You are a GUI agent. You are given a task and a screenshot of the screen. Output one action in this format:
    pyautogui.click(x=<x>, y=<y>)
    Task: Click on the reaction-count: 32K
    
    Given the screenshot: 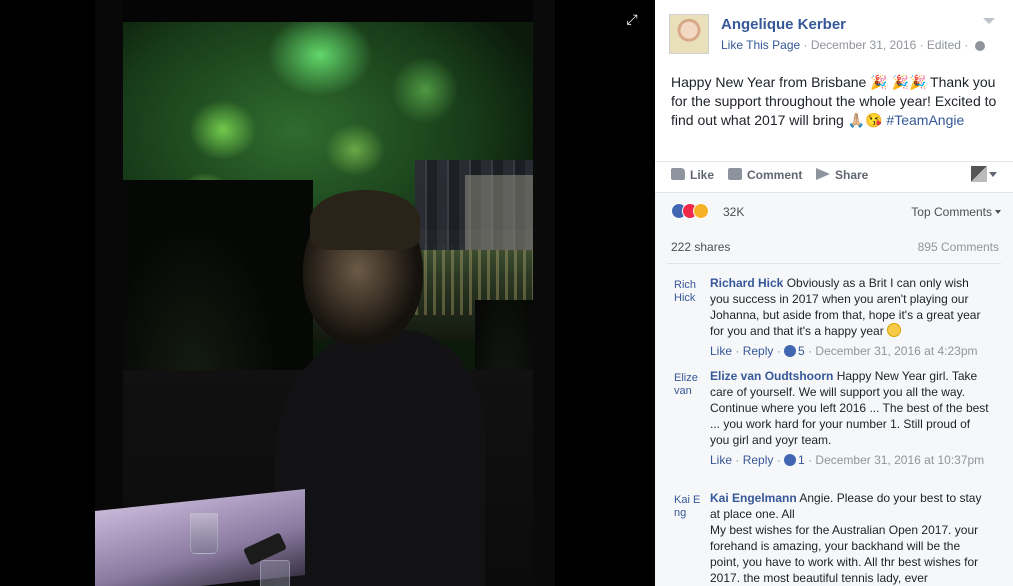 What is the action you would take?
    pyautogui.click(x=733, y=212)
    